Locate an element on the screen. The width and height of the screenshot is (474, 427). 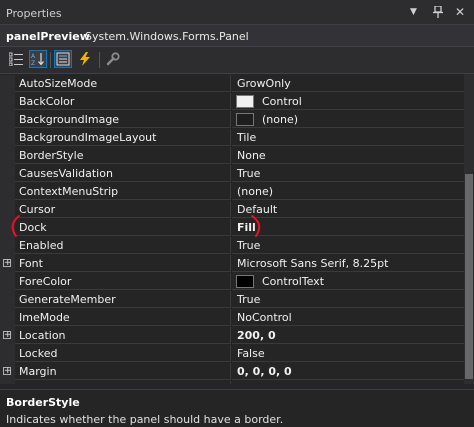
property-value: 0, 0, 0, 0 is located at coordinates (348, 371).